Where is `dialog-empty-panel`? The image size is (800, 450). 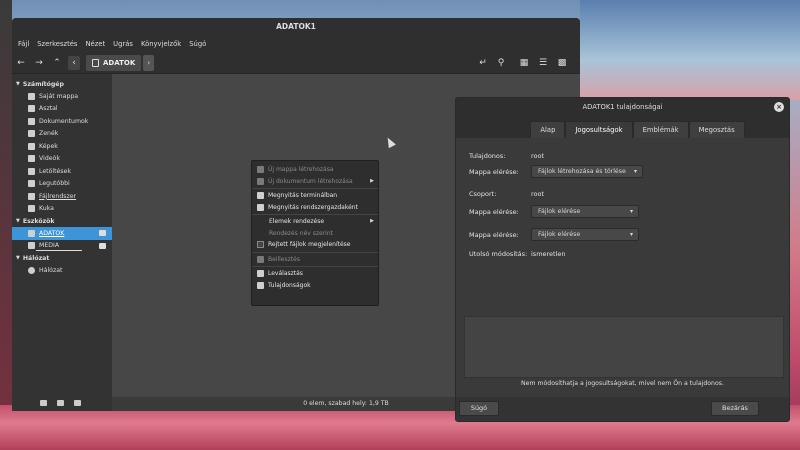
dialog-empty-panel is located at coordinates (624, 347).